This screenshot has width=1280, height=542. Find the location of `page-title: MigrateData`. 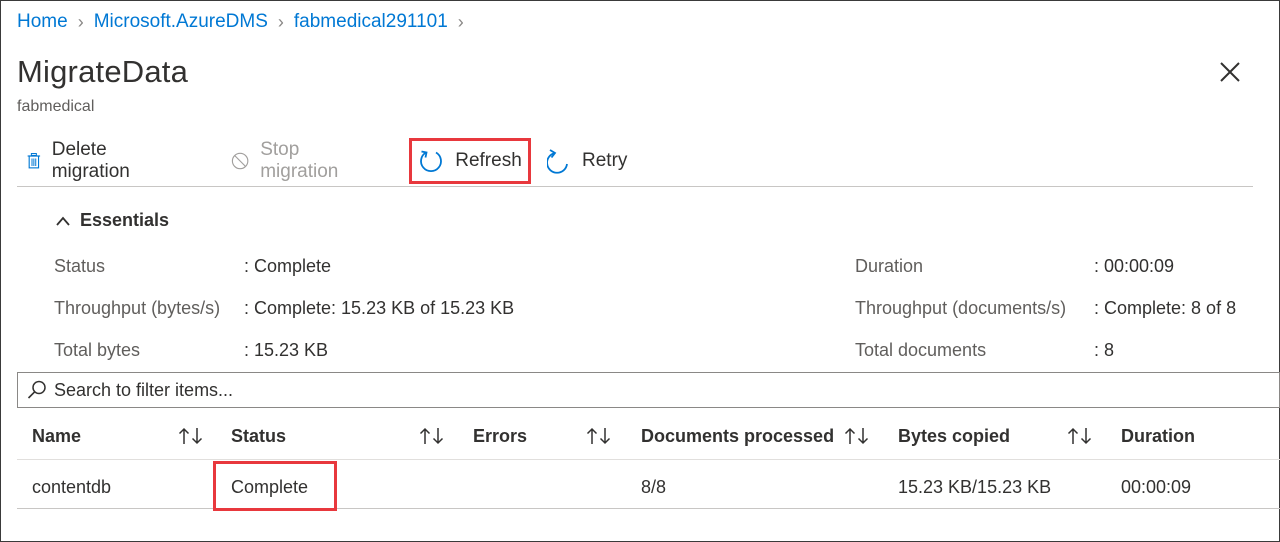

page-title: MigrateData is located at coordinates (103, 71).